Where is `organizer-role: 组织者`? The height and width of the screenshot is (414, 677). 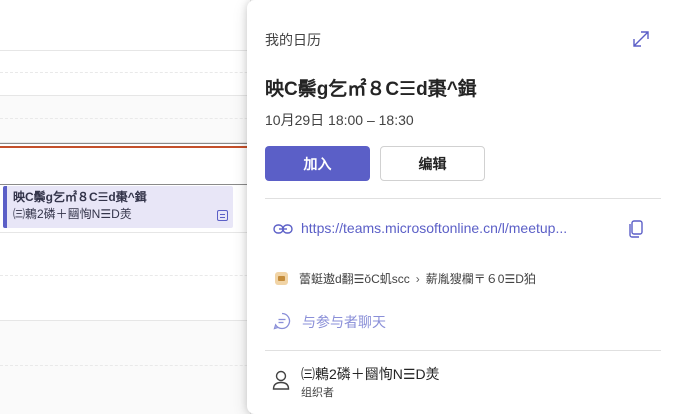
organizer-role: 组织者 is located at coordinates (317, 393).